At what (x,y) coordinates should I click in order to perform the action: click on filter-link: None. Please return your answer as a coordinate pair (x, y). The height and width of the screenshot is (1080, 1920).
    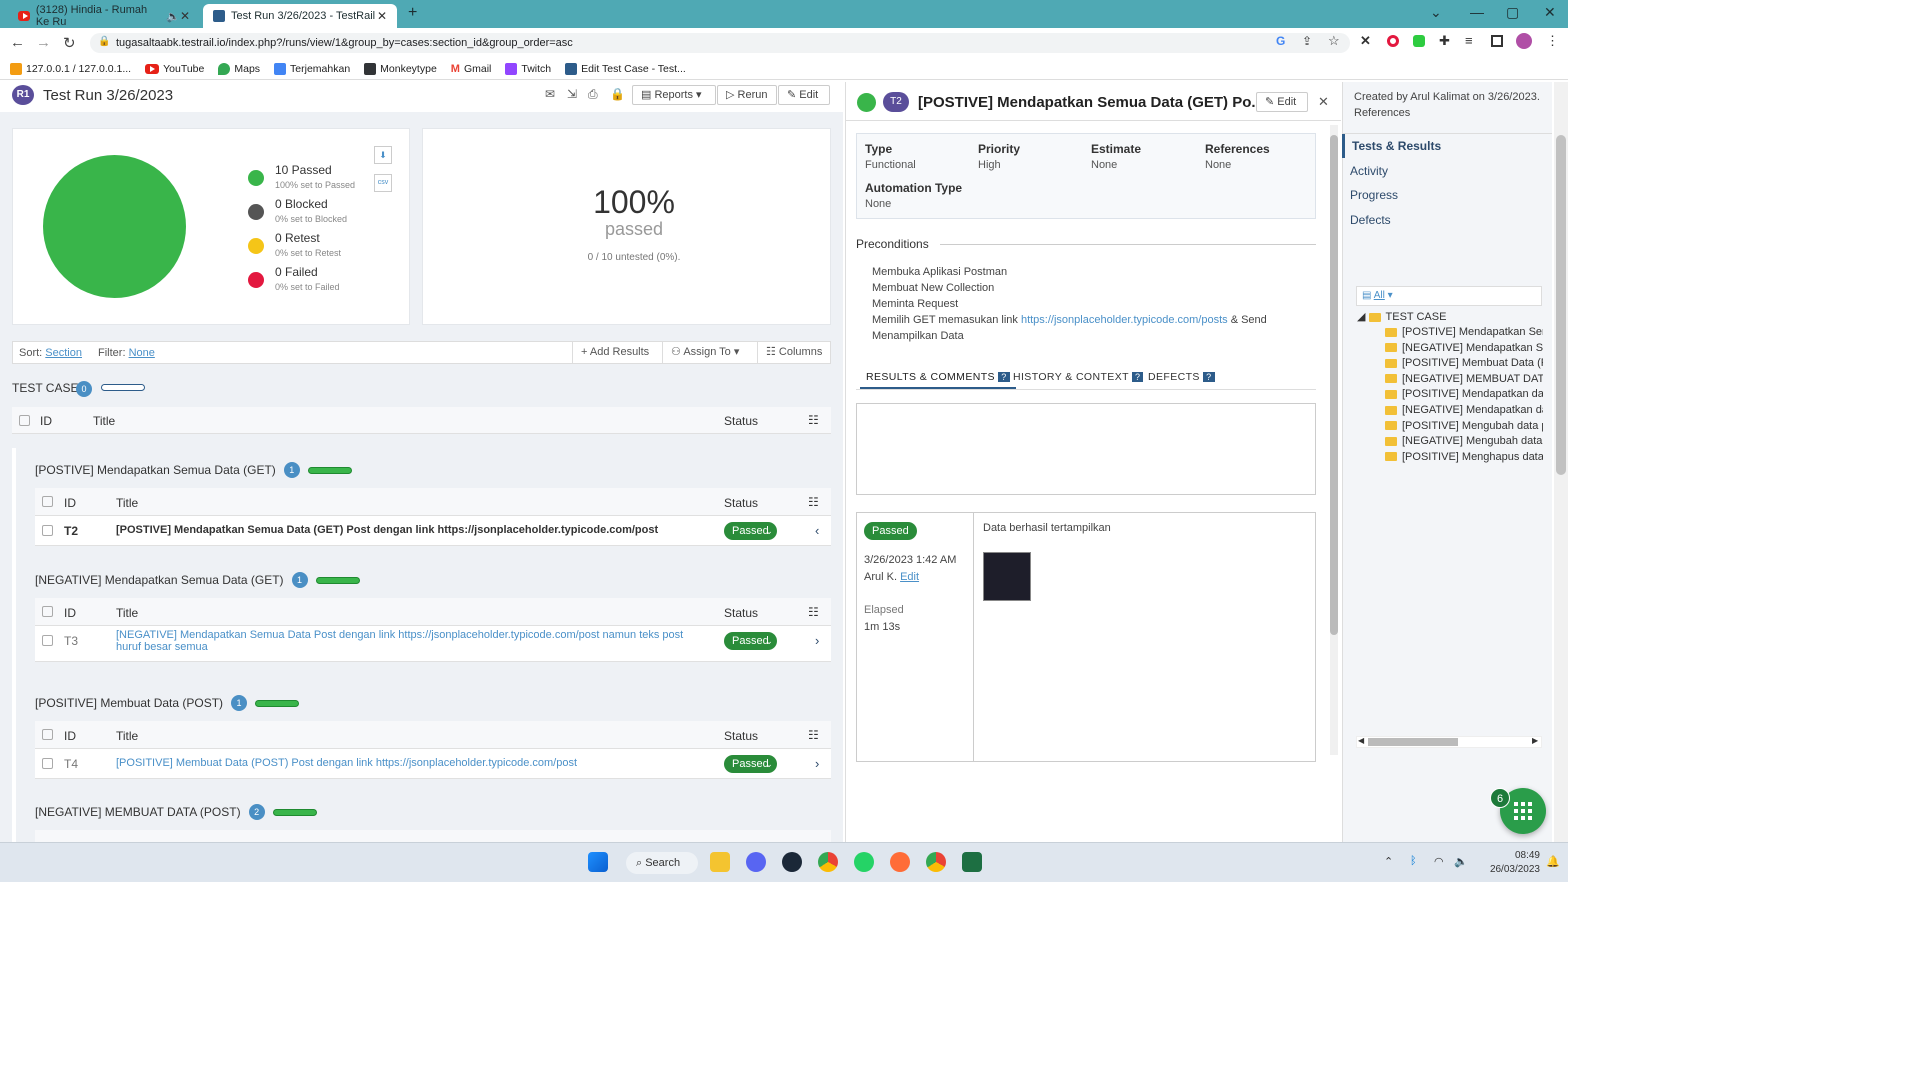
    Looking at the image, I should click on (142, 353).